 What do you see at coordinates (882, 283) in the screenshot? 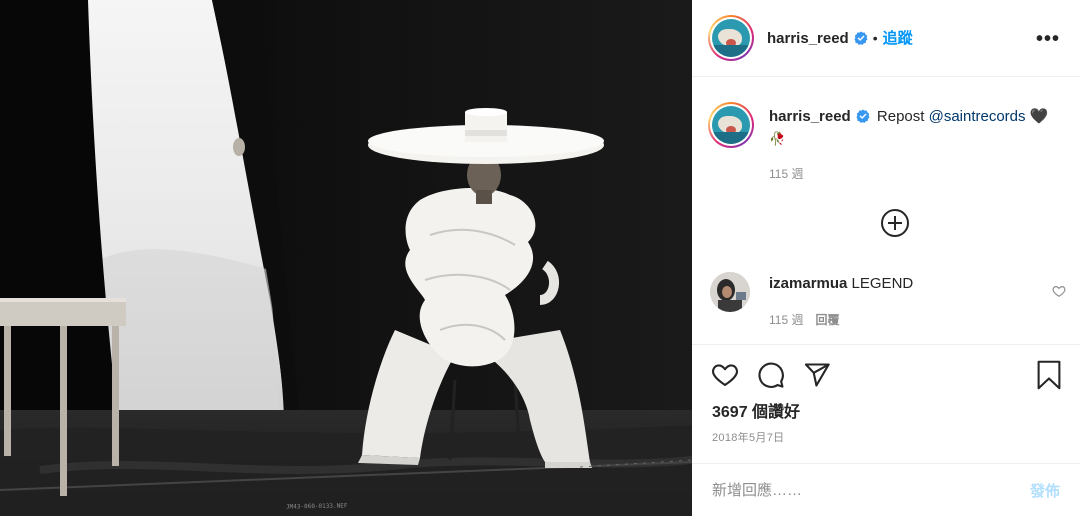
I see `comment-text: LEGEND` at bounding box center [882, 283].